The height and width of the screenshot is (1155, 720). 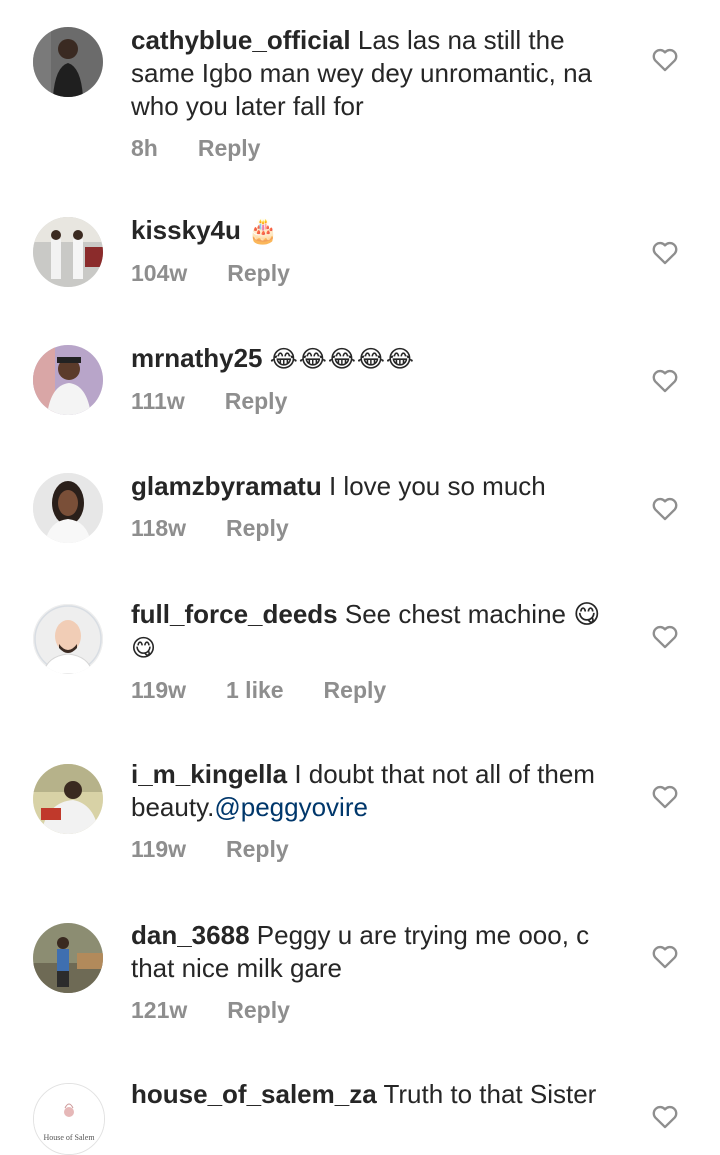 I want to click on comment-text-line-1: Truth to that Sister, so click(x=490, y=1094).